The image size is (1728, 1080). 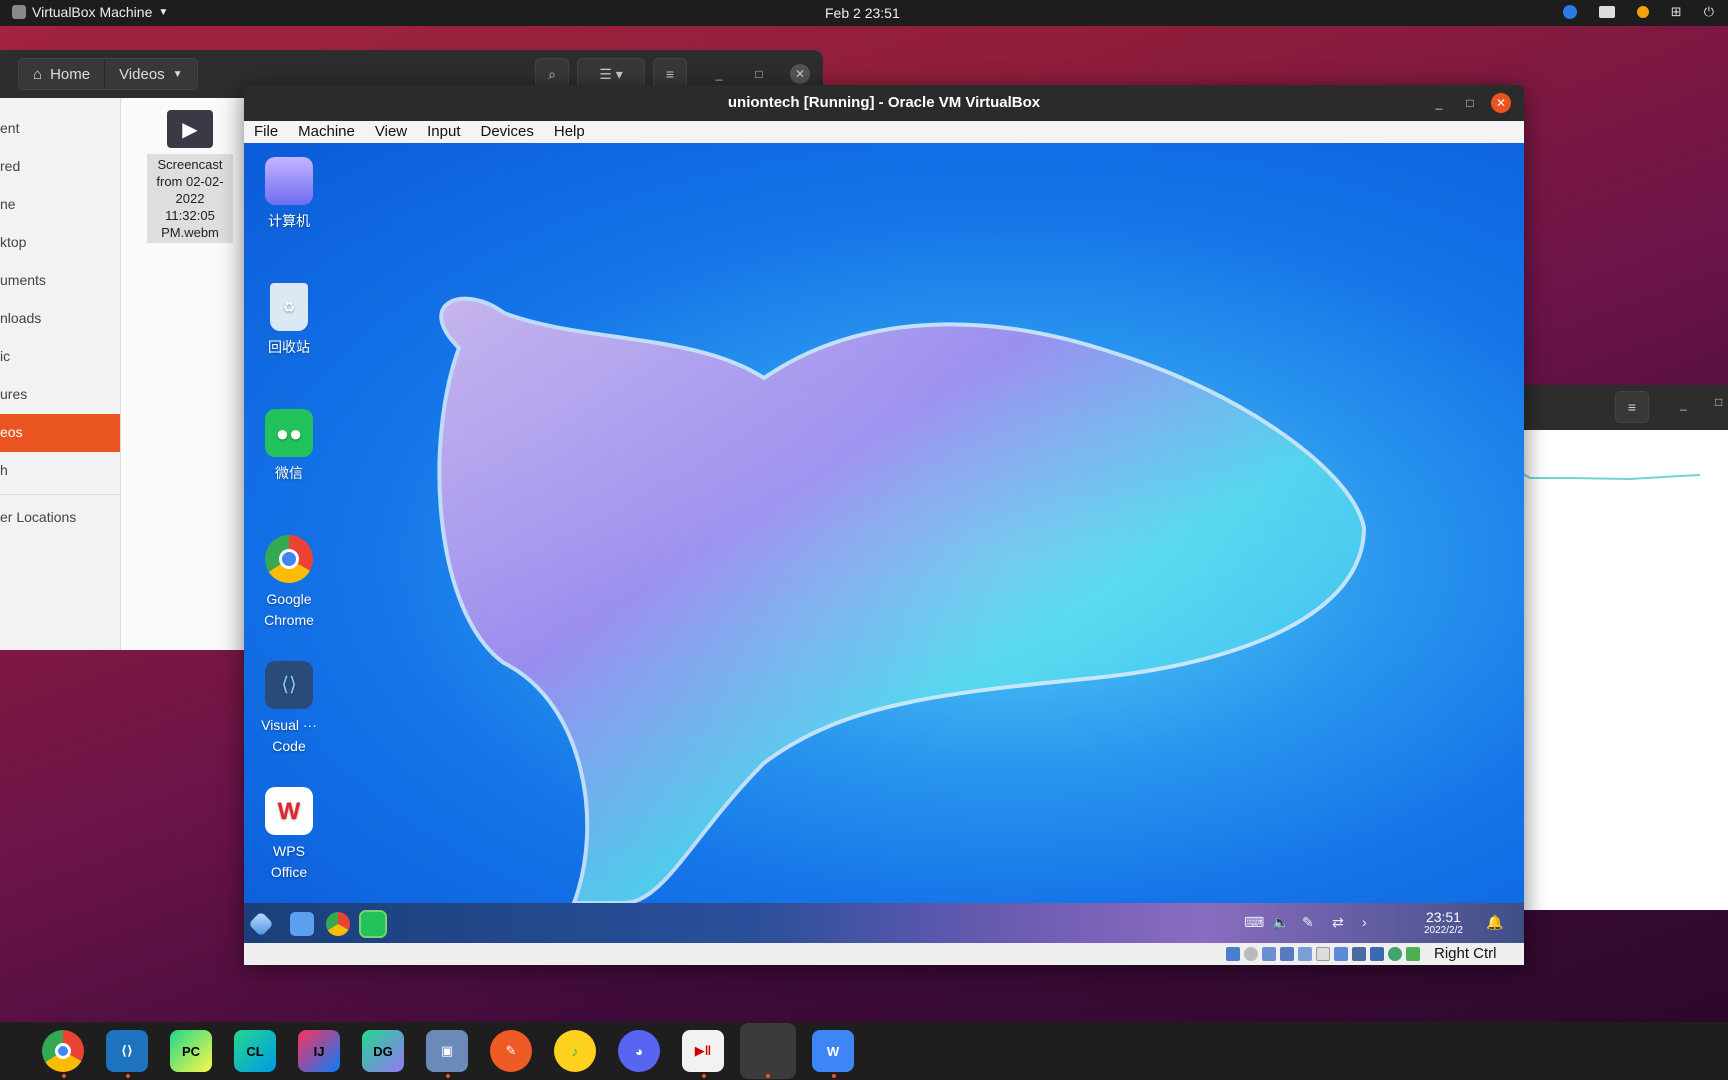 What do you see at coordinates (639, 1051) in the screenshot?
I see `dock-discord: ◕` at bounding box center [639, 1051].